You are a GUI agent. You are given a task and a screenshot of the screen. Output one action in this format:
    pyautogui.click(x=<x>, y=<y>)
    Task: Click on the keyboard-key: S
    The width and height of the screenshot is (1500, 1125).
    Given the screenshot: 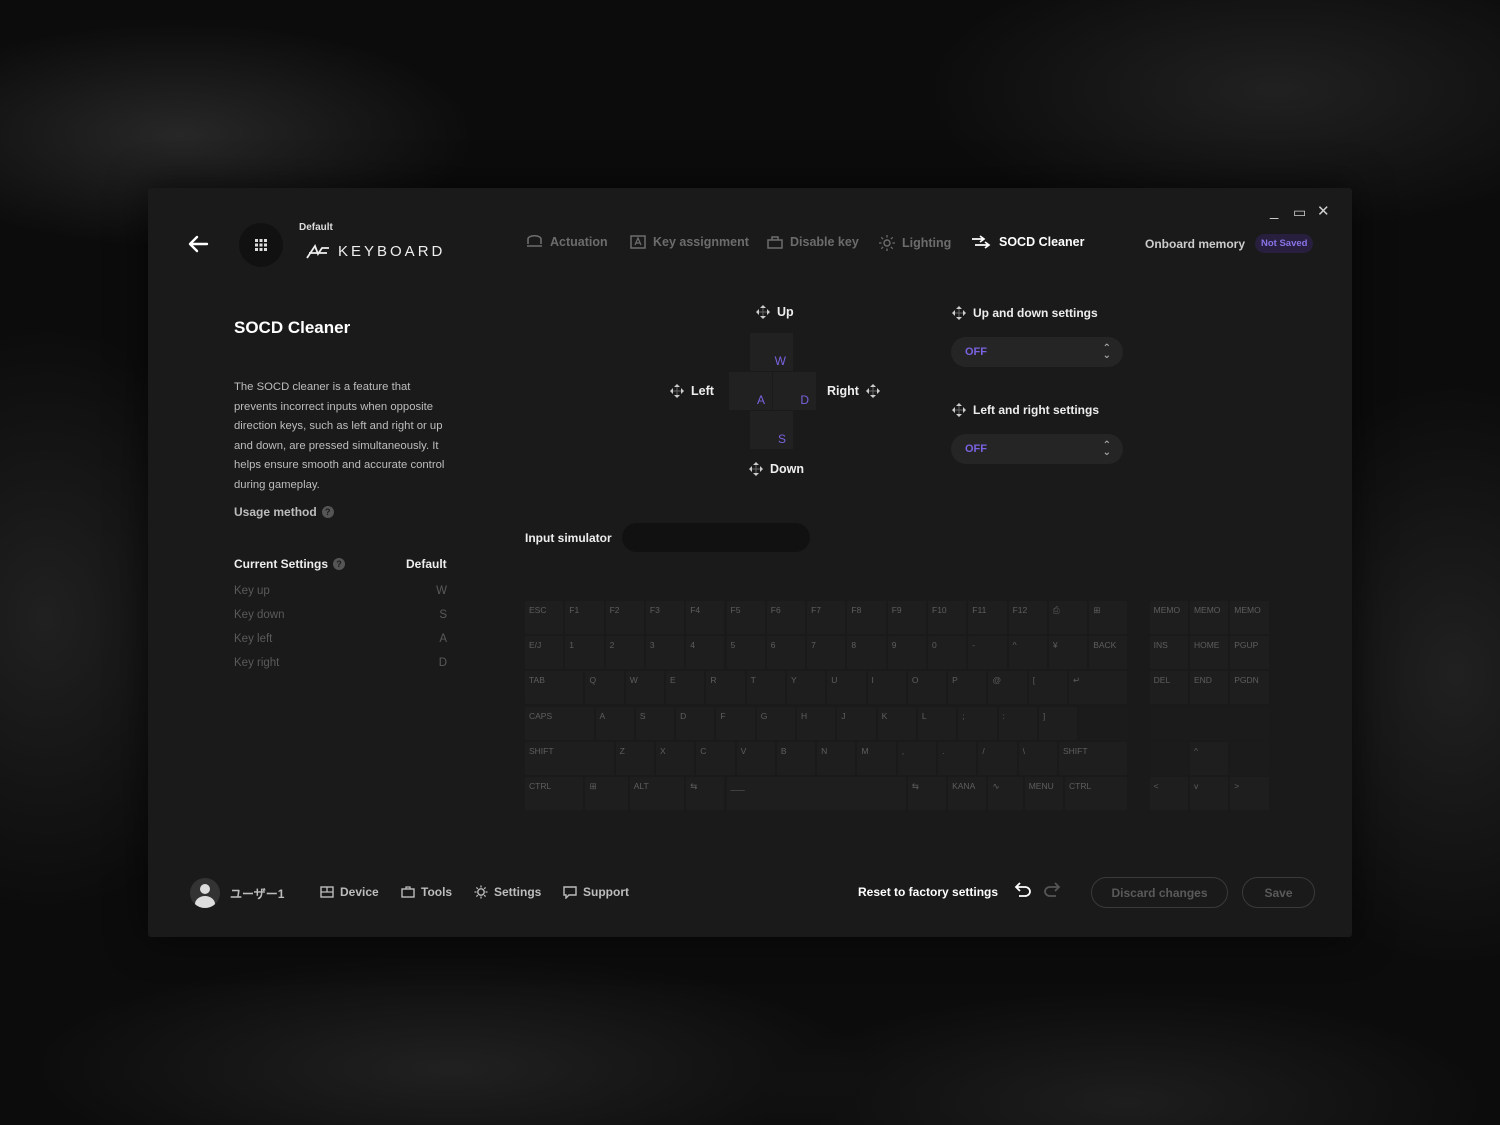 What is the action you would take?
    pyautogui.click(x=655, y=723)
    